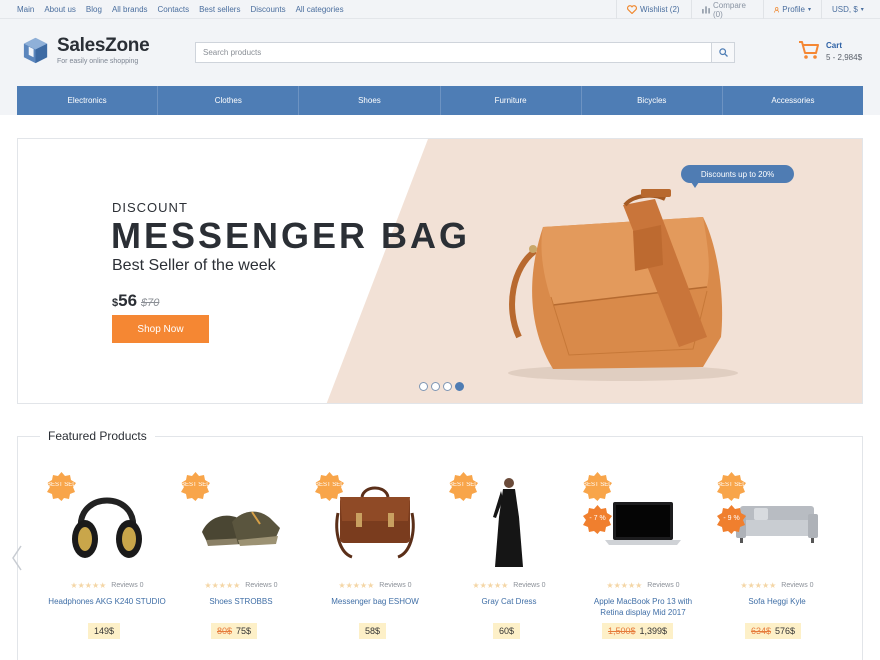 The width and height of the screenshot is (880, 660). What do you see at coordinates (128, 300) in the screenshot?
I see `price-now: 56` at bounding box center [128, 300].